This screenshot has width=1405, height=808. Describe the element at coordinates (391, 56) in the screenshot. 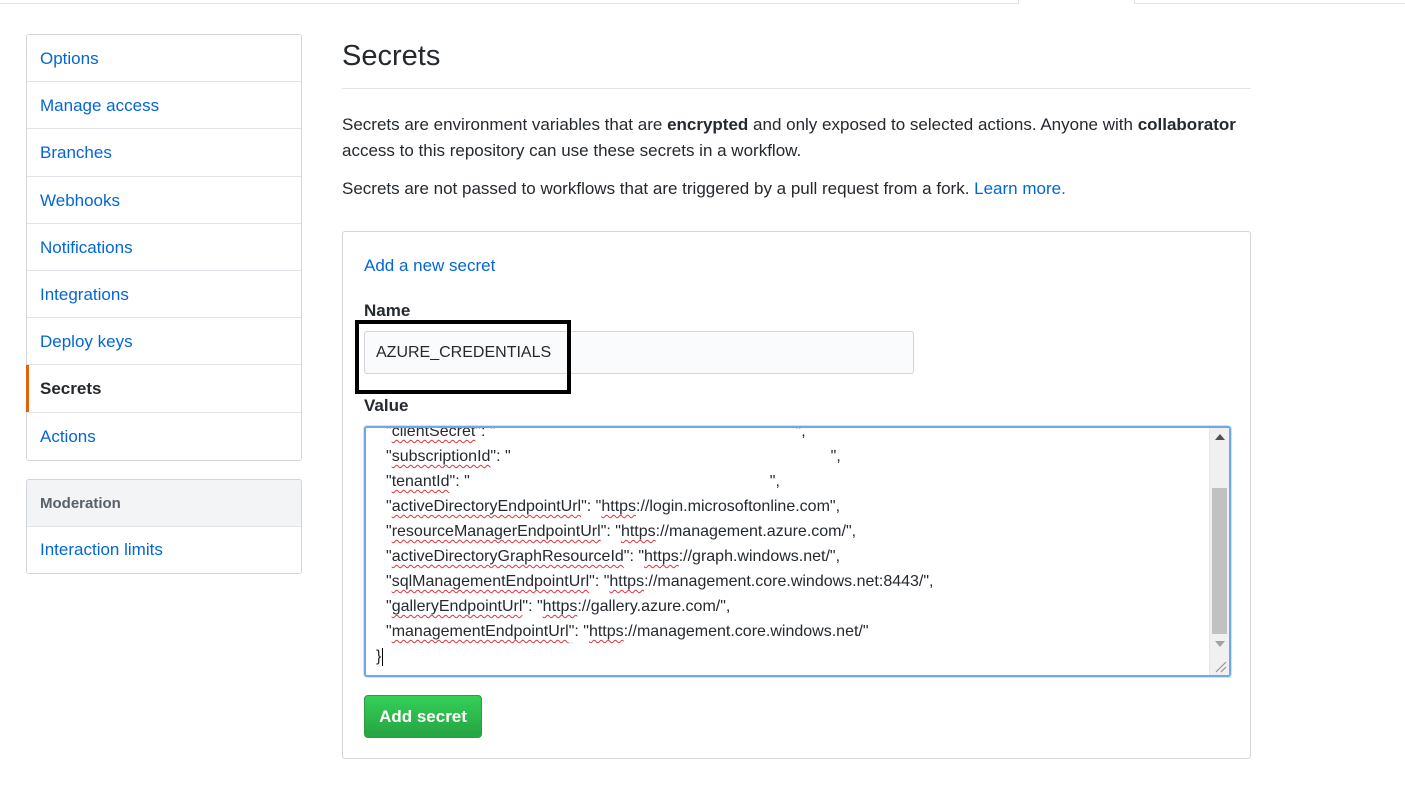

I see `page-title: Secrets` at that location.